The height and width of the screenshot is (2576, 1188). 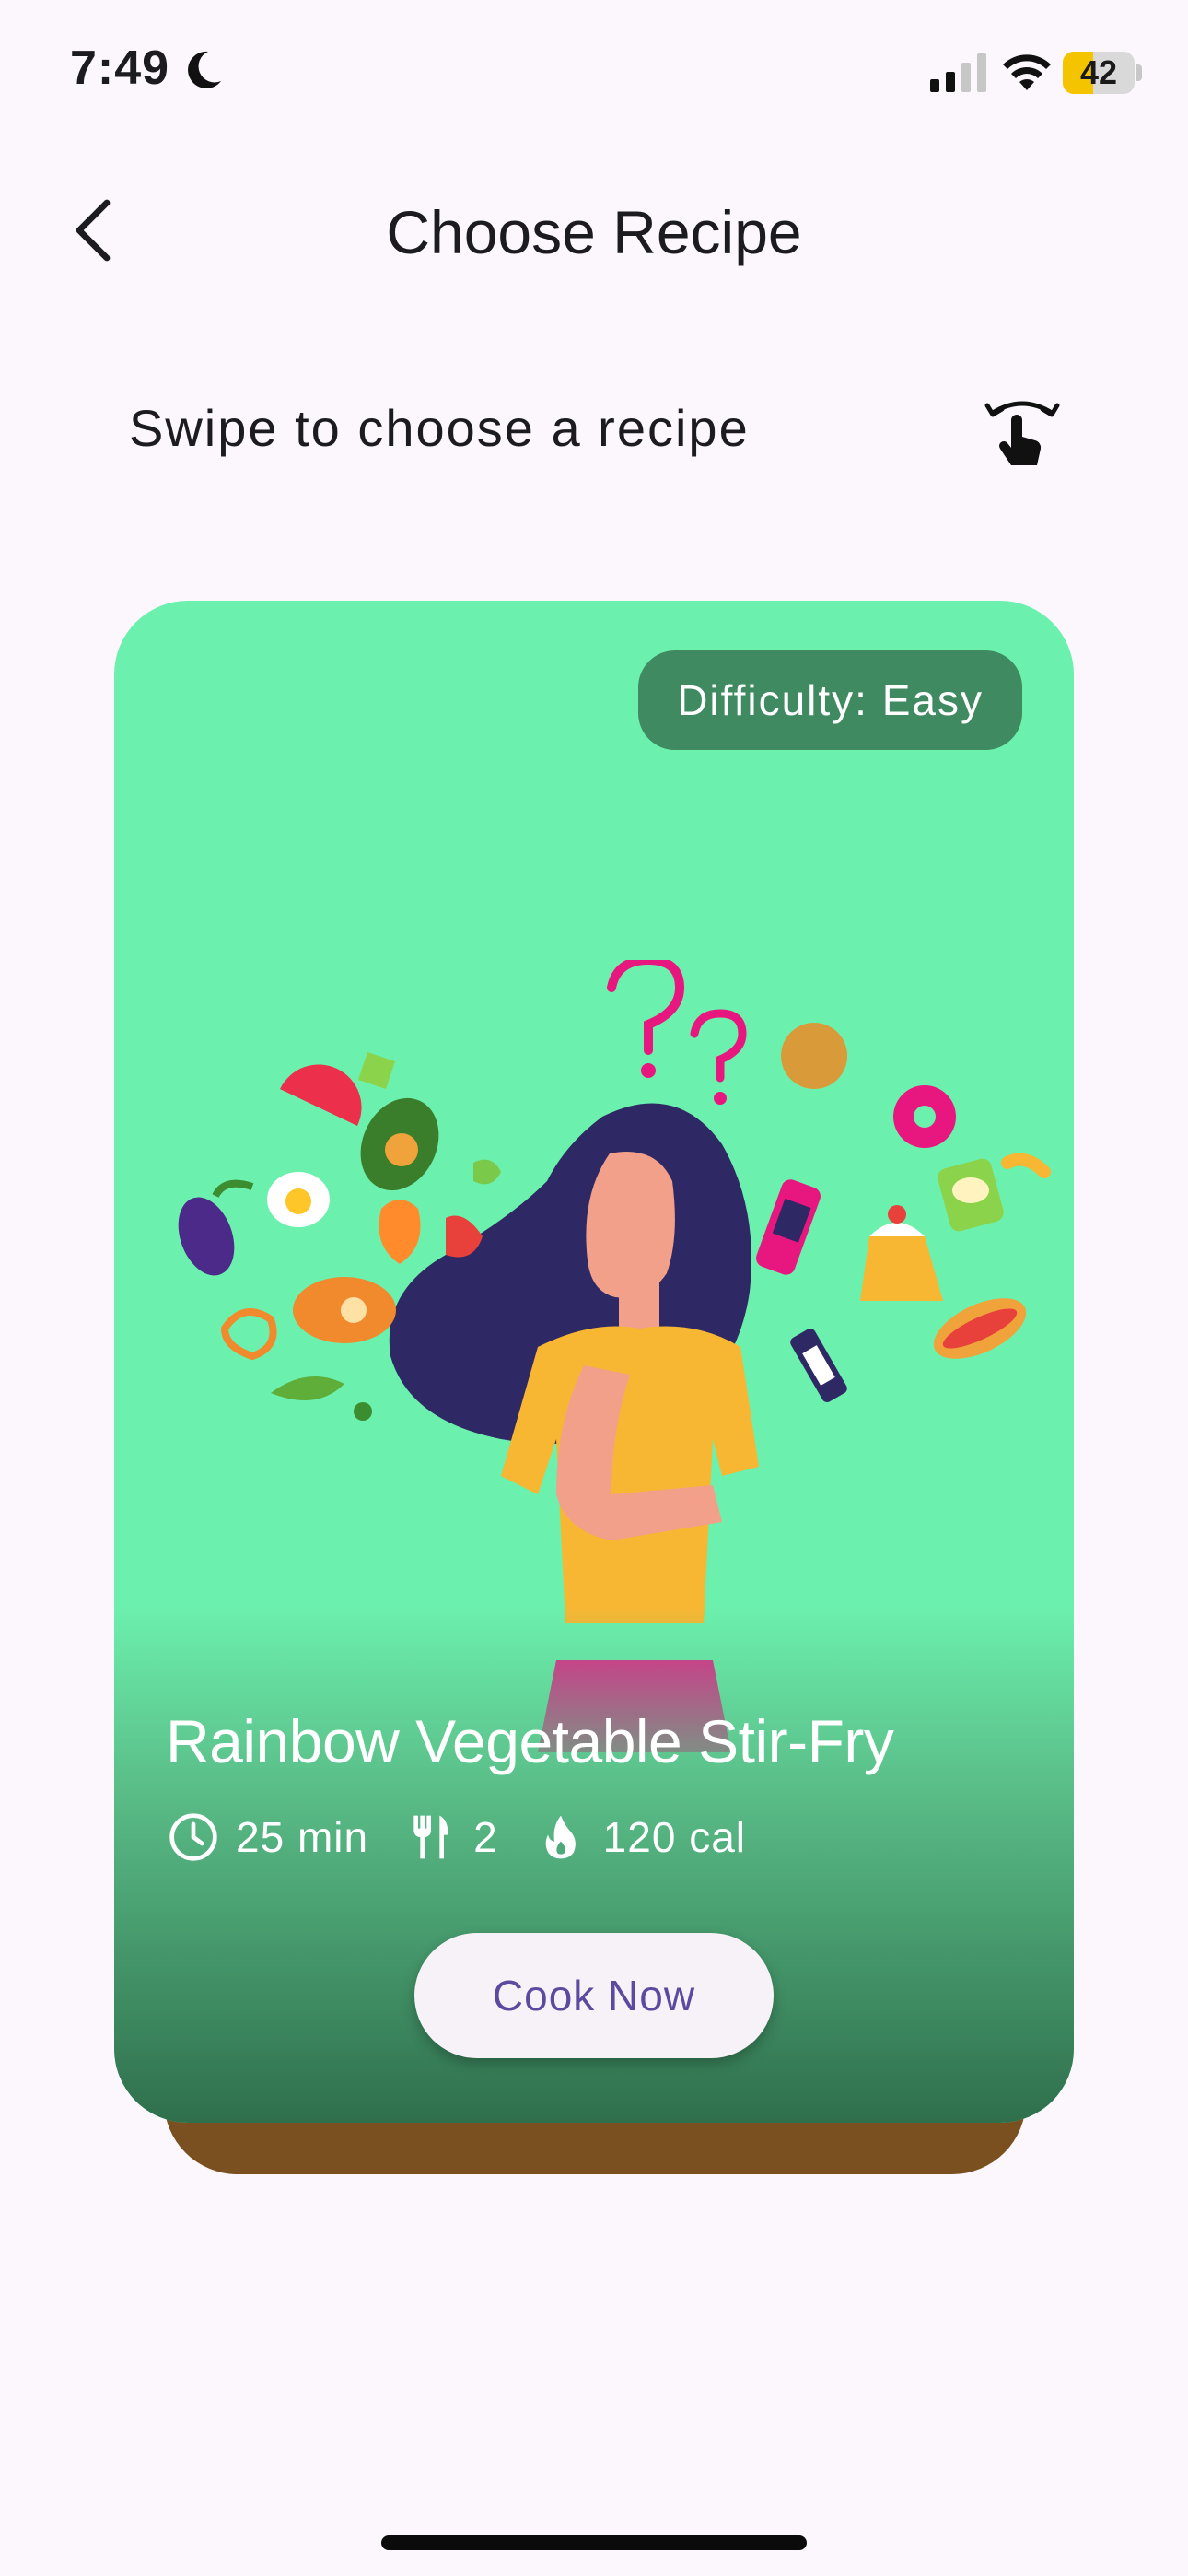 What do you see at coordinates (958, 72) in the screenshot?
I see `cellular-signal-icon` at bounding box center [958, 72].